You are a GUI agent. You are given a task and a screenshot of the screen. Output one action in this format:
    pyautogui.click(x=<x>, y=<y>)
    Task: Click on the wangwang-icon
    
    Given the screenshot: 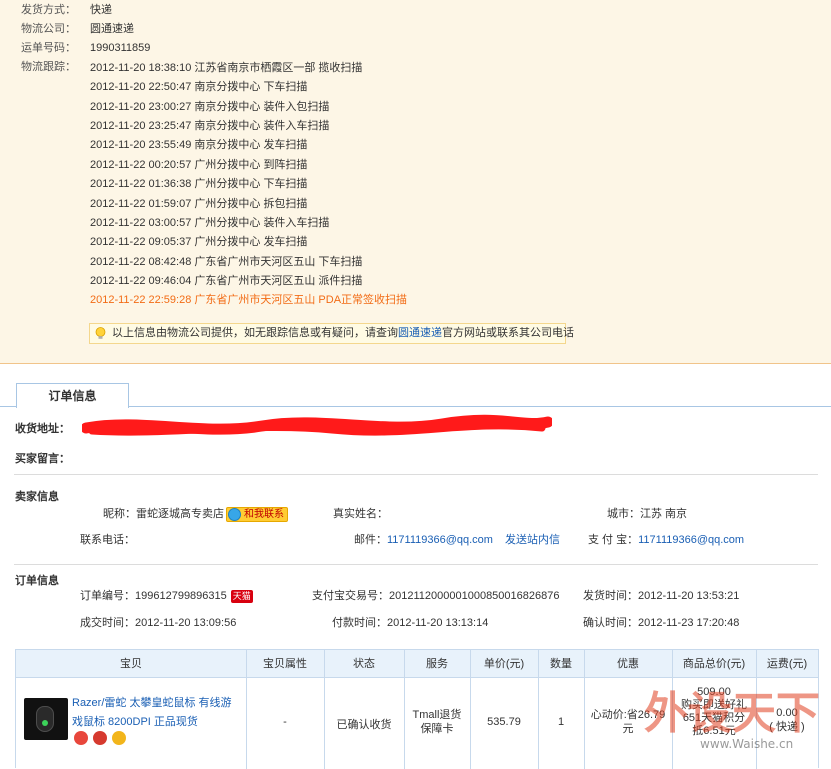 What is the action you would take?
    pyautogui.click(x=234, y=514)
    